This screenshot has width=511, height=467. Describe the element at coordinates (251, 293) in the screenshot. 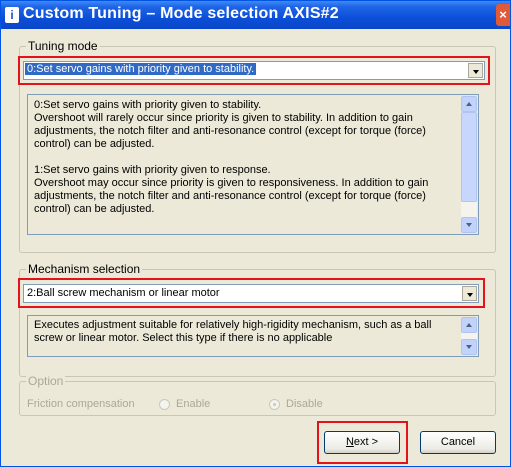

I see `mechanism-highlight` at that location.